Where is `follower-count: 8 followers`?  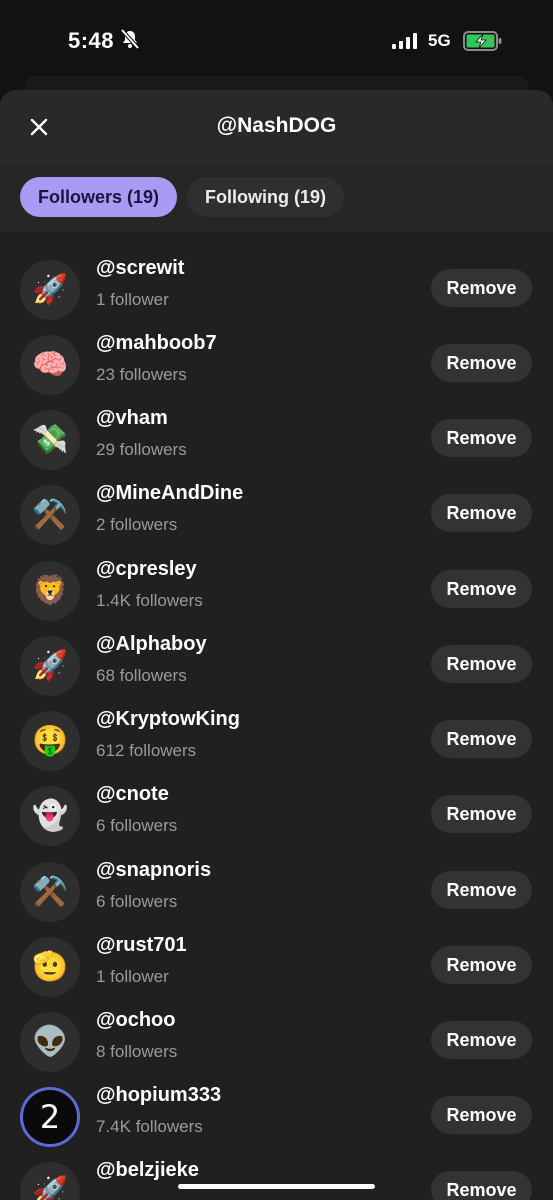
follower-count: 8 followers is located at coordinates (137, 1051).